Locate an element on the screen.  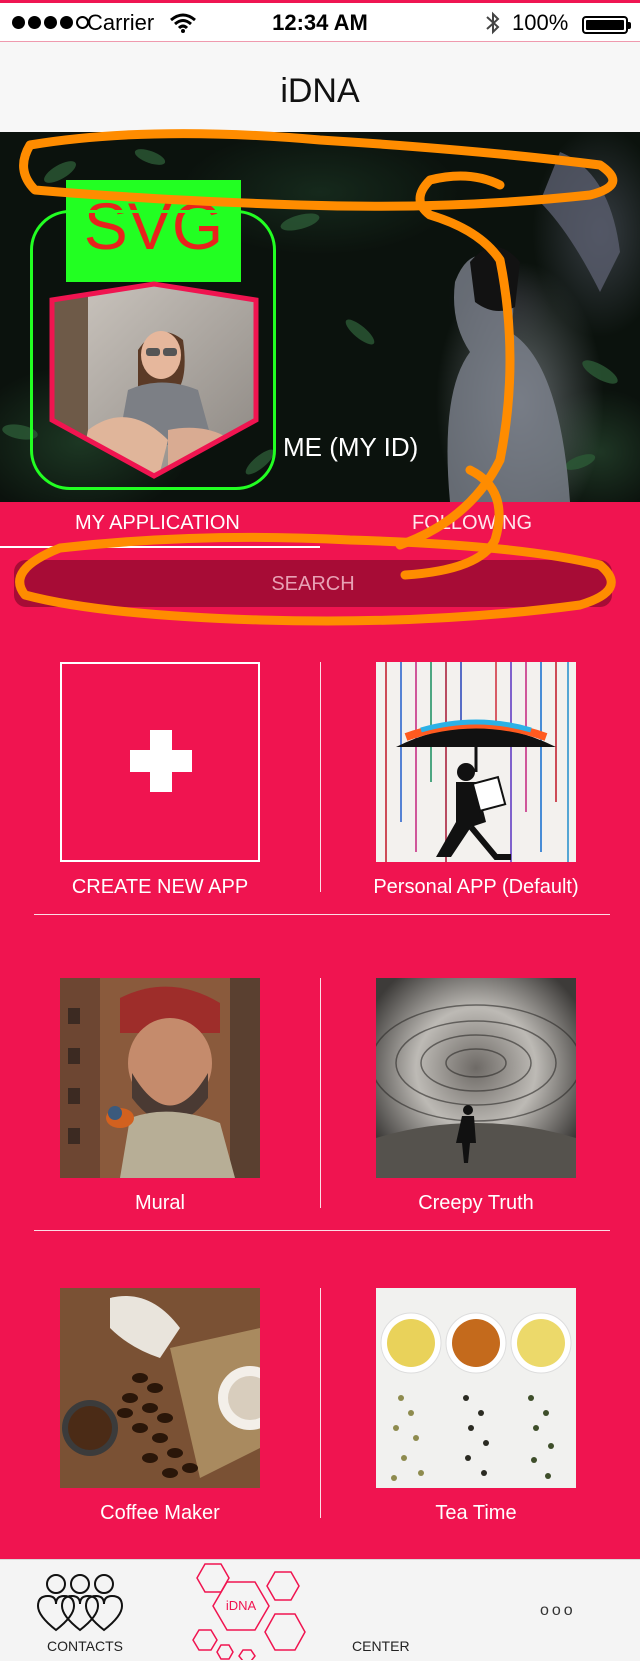
app-tile-coffee-maker: Coffee Maker is located at coordinates (160, 1406).